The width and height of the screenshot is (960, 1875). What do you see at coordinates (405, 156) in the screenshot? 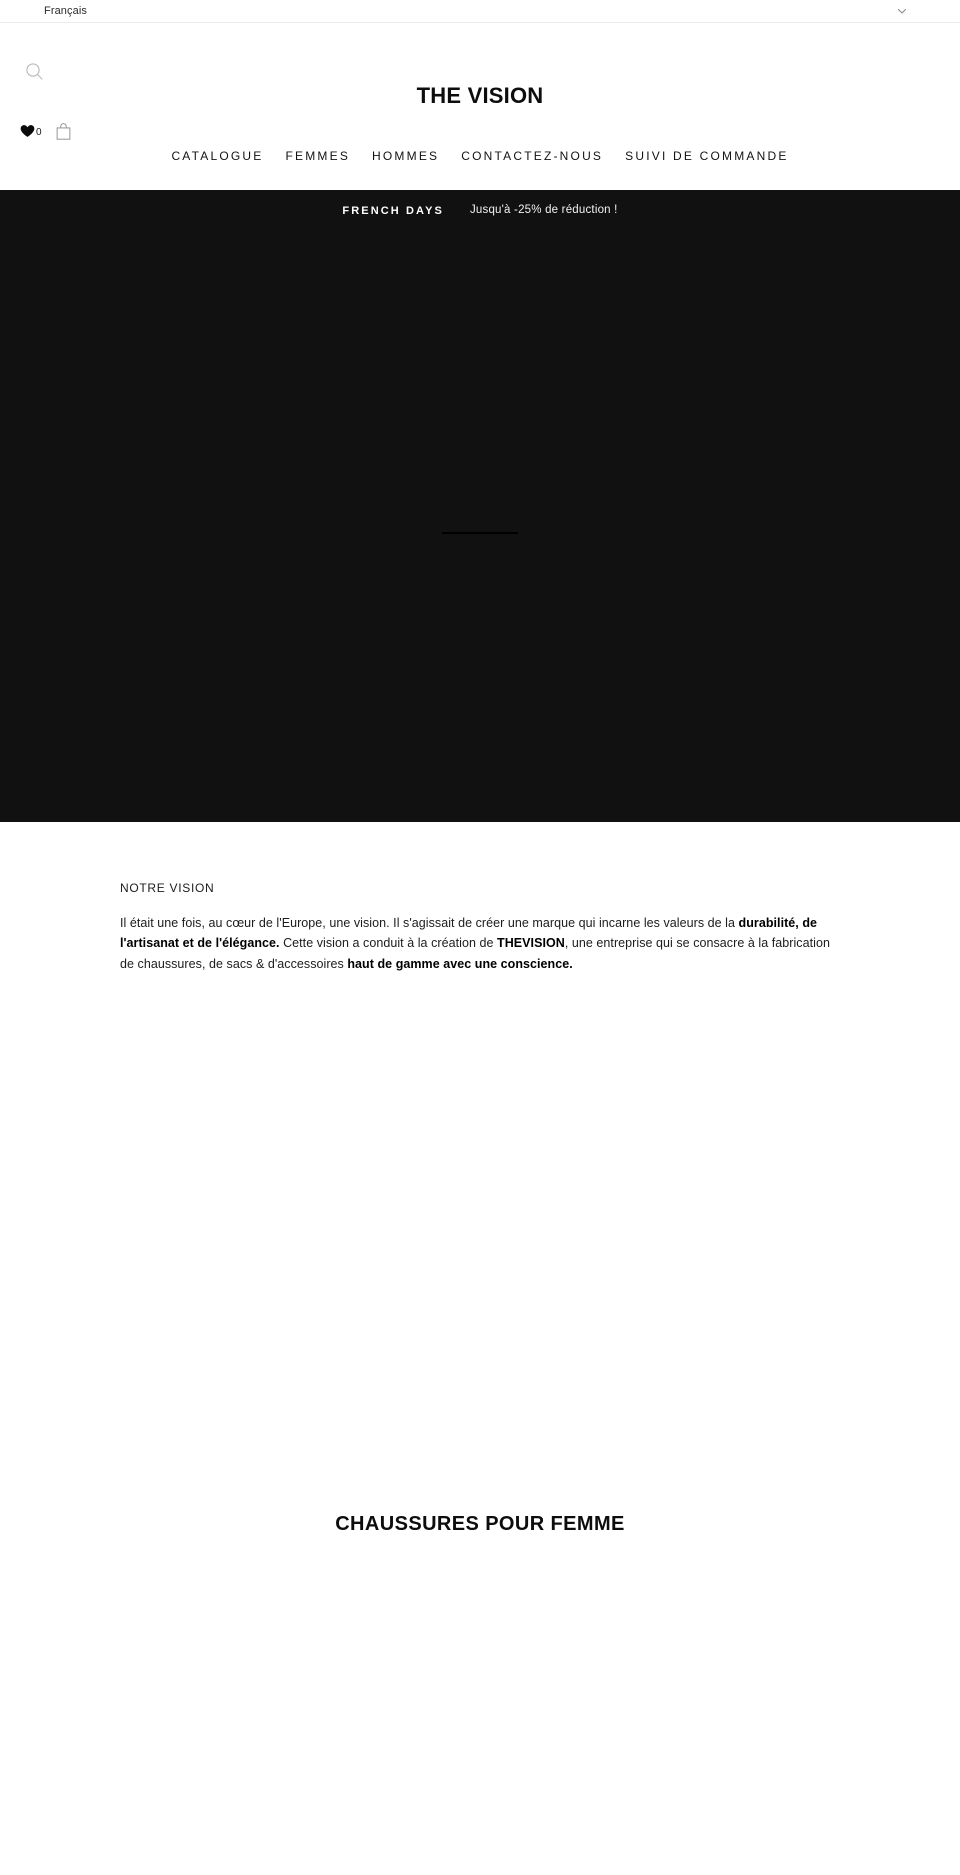
I see `nav-item-hommes: HOMMES` at bounding box center [405, 156].